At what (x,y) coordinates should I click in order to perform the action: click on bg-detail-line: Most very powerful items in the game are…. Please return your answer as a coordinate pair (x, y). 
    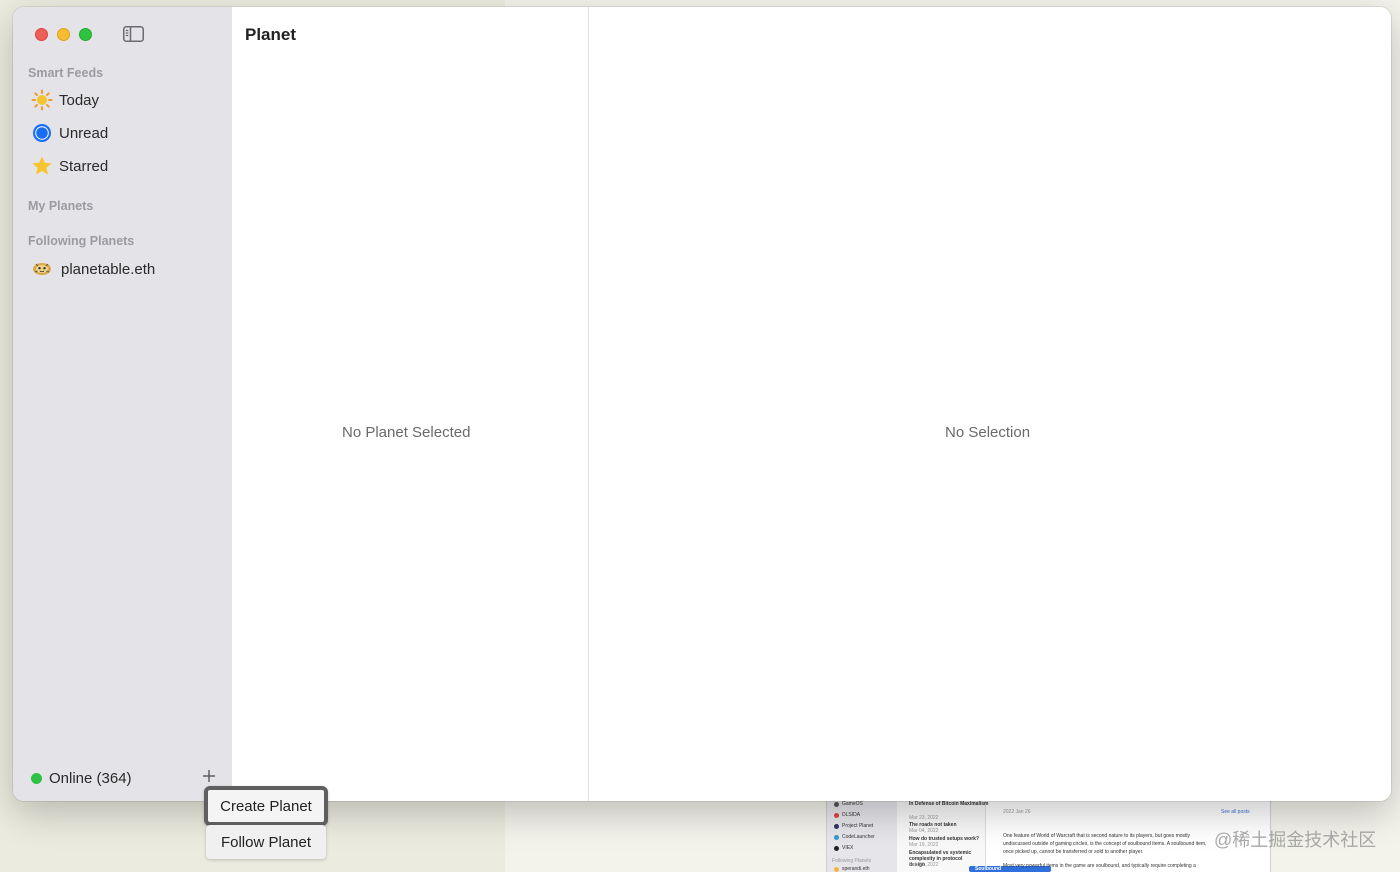
    Looking at the image, I should click on (1099, 866).